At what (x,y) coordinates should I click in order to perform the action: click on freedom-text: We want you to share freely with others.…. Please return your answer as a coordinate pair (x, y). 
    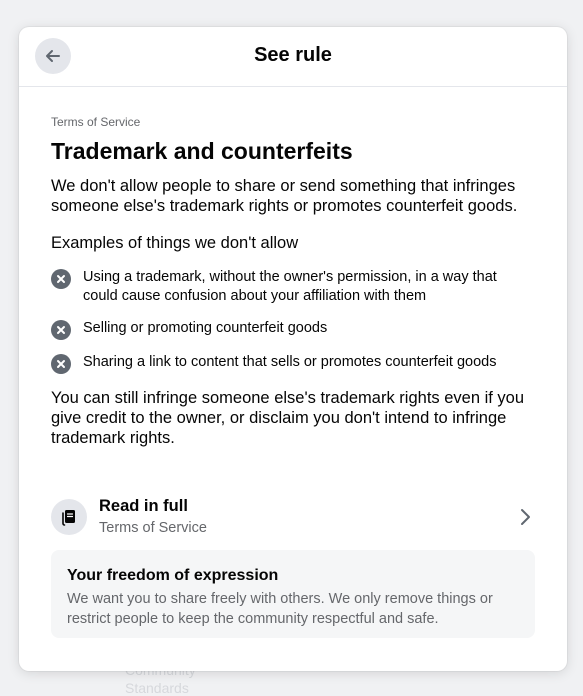
    Looking at the image, I should click on (280, 609).